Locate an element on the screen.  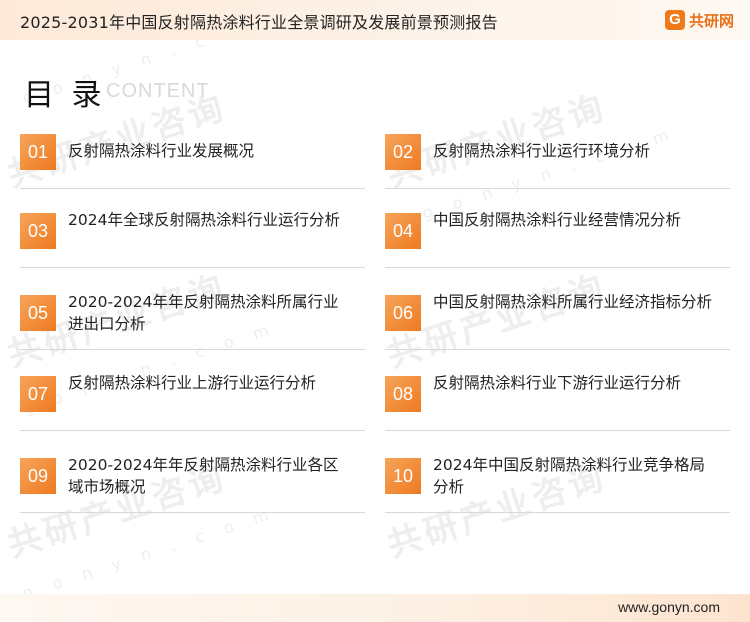
brand-name: 共研网 is located at coordinates (711, 20).